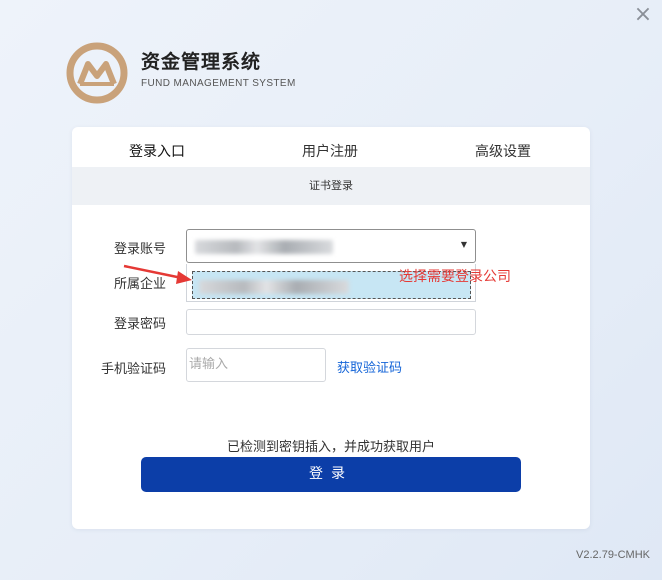  I want to click on annotation-arrow-icon, so click(157, 274).